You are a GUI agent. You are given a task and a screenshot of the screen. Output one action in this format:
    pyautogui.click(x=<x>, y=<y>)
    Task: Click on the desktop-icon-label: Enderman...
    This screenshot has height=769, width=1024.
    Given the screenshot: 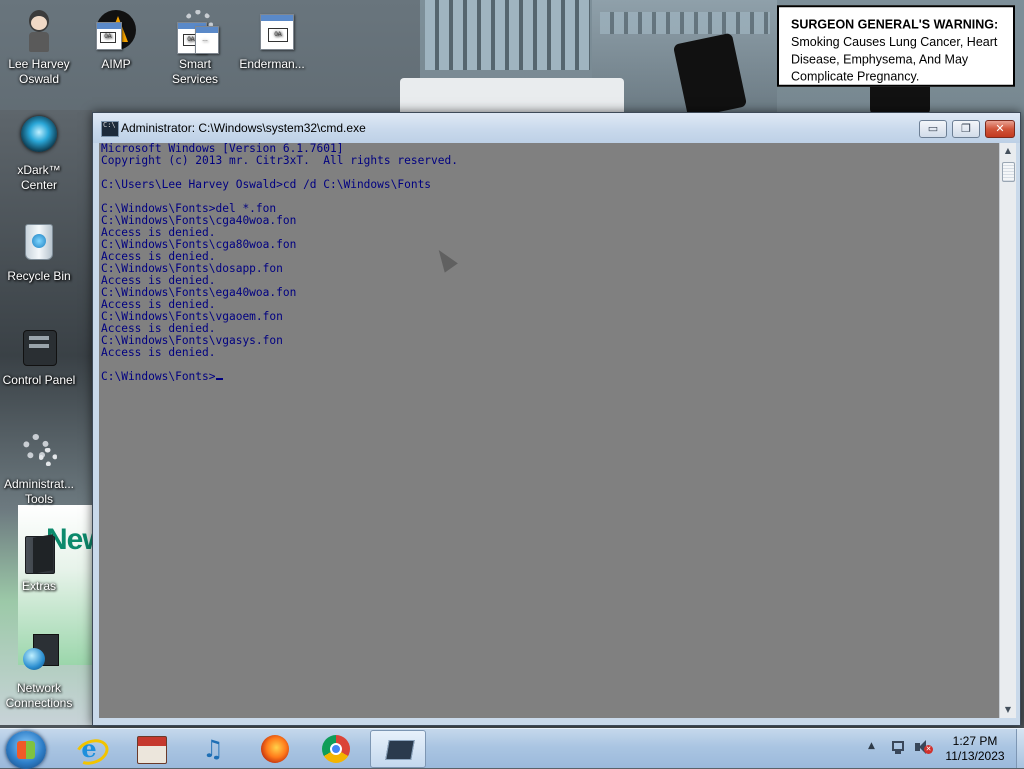 What is the action you would take?
    pyautogui.click(x=272, y=64)
    